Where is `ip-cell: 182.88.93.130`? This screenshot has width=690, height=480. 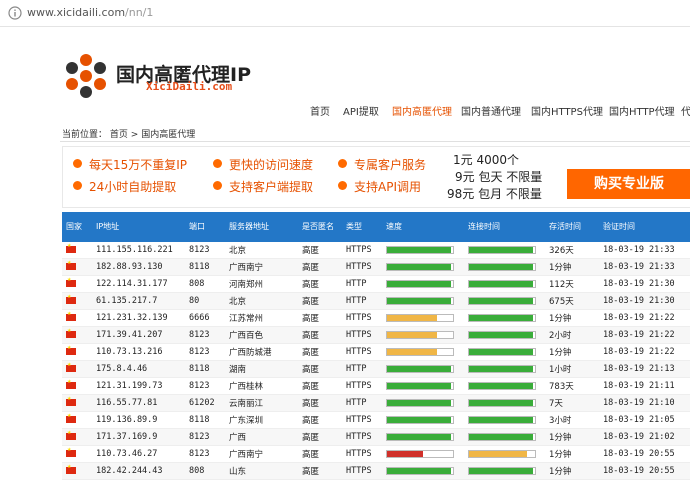 ip-cell: 182.88.93.130 is located at coordinates (138, 267).